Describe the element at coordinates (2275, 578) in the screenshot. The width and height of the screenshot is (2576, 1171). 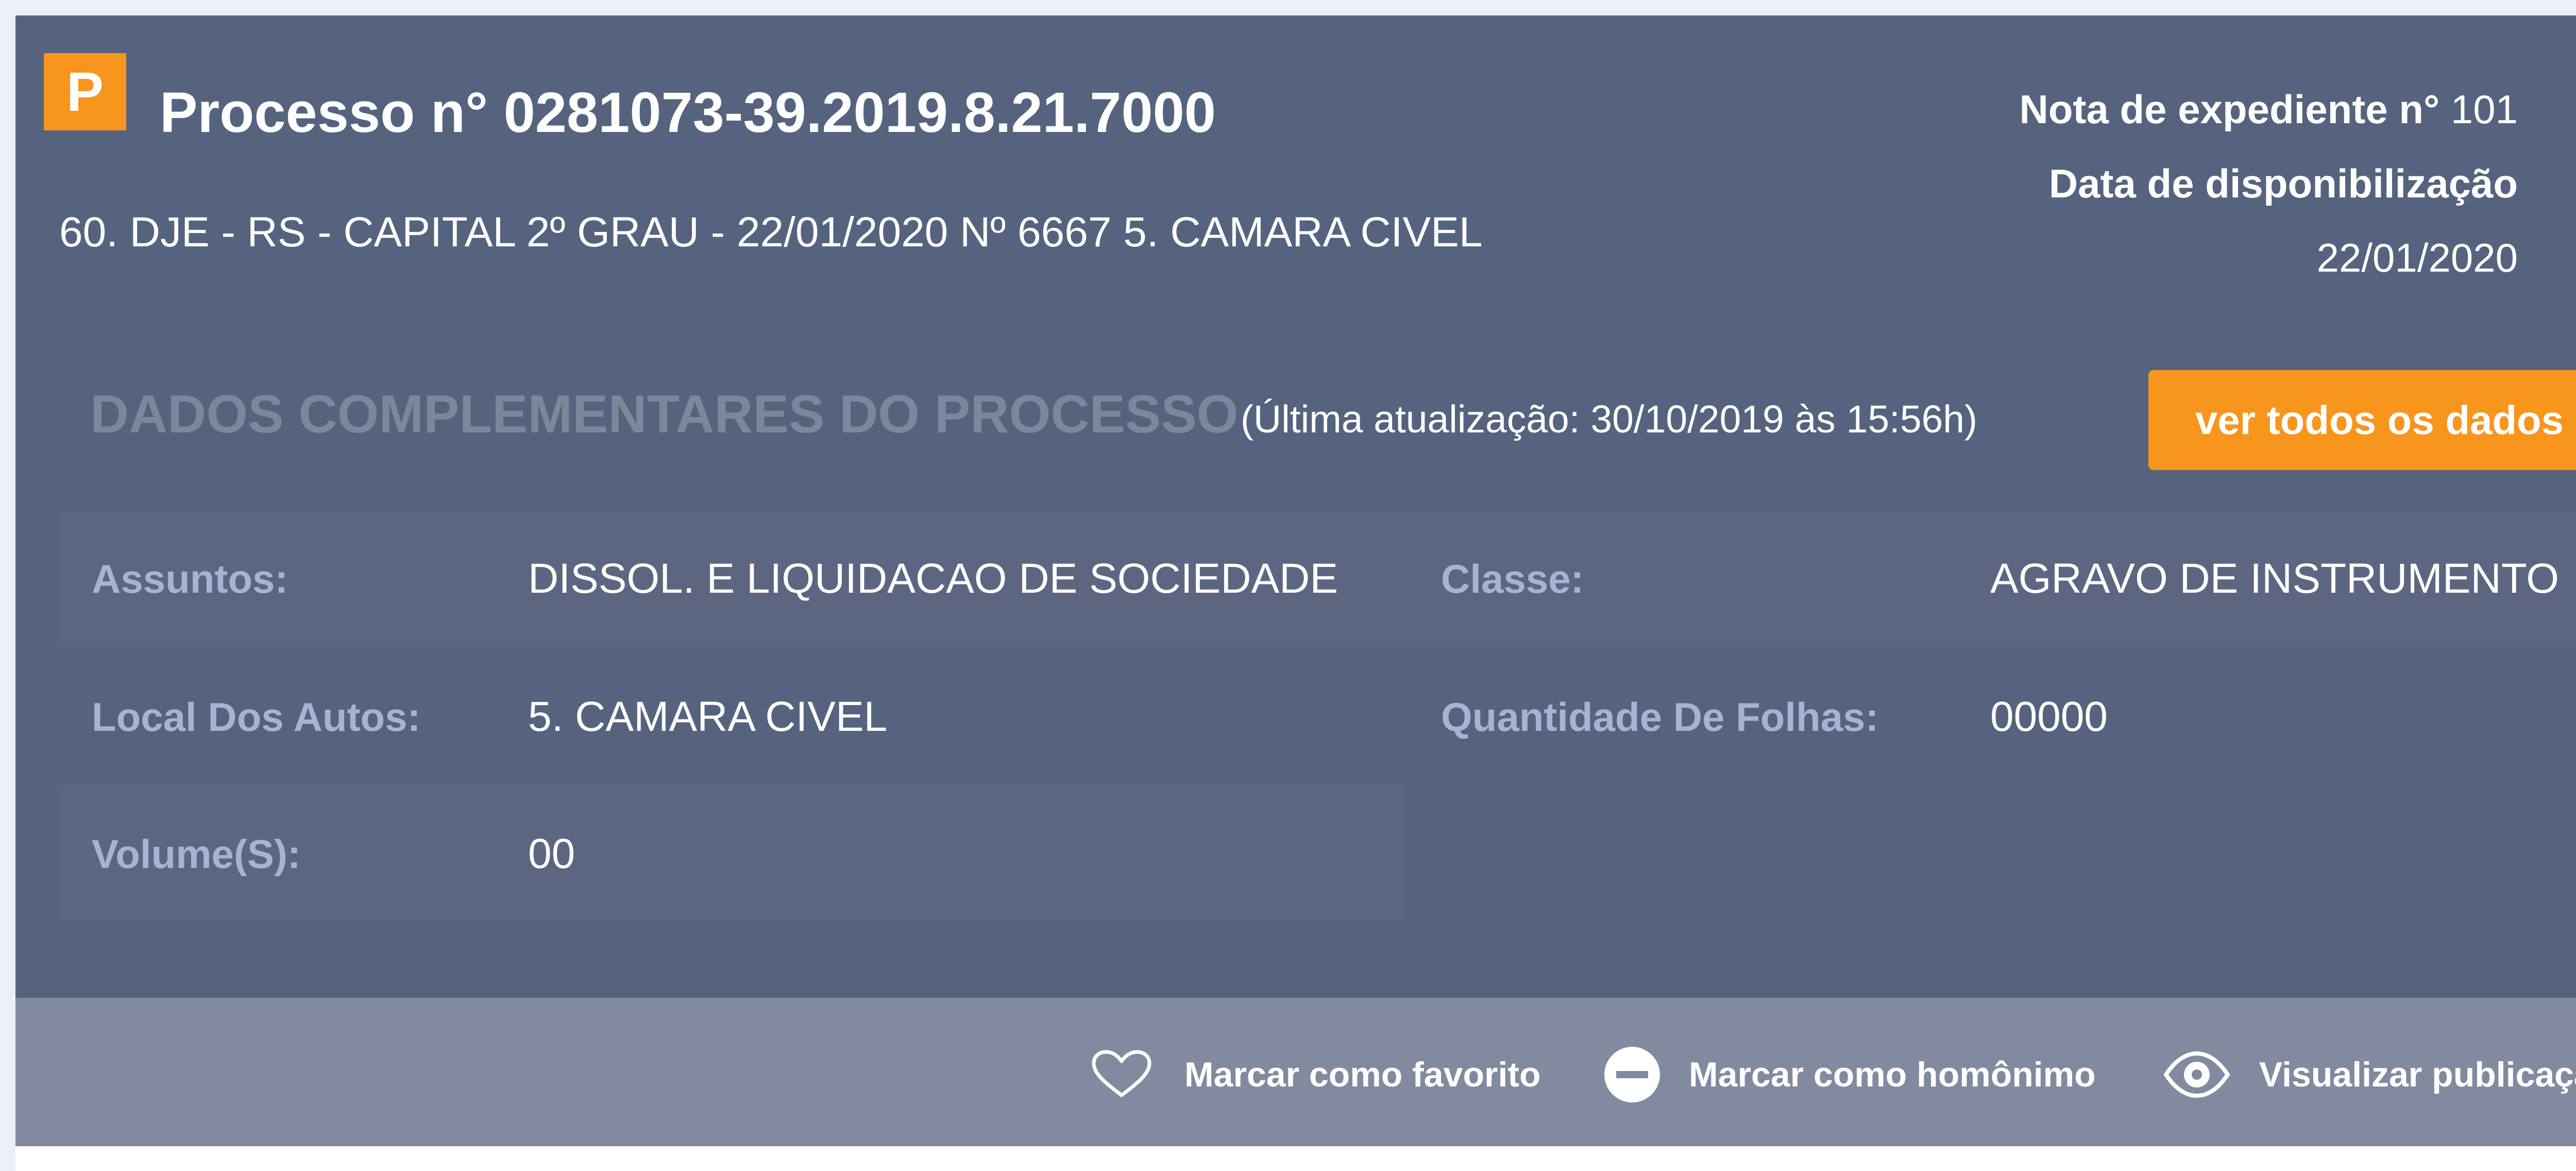
I see `classe-value: AGRAVO DE INSTRUMENTO` at that location.